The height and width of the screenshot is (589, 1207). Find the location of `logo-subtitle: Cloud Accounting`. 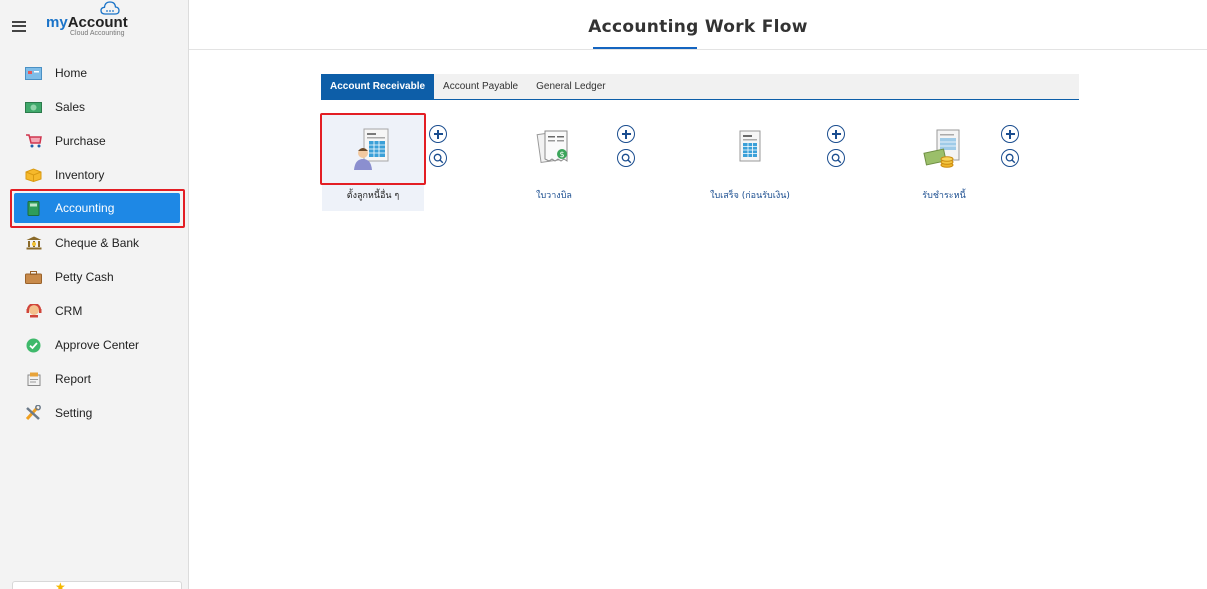

logo-subtitle: Cloud Accounting is located at coordinates (97, 33).